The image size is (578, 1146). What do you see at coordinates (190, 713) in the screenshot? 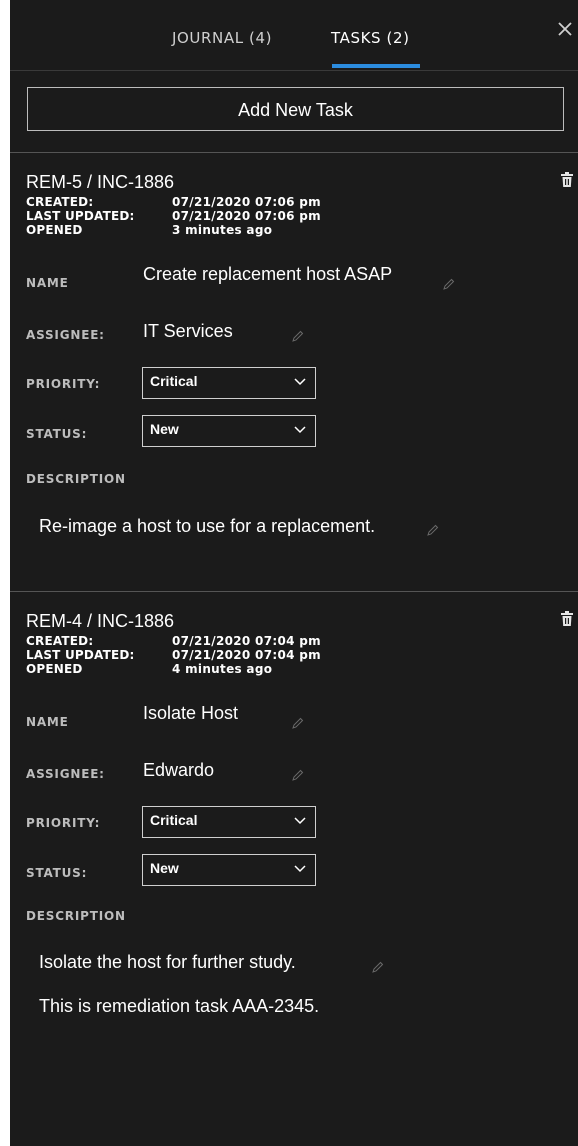
I see `task-name-value: Isolate Host` at bounding box center [190, 713].